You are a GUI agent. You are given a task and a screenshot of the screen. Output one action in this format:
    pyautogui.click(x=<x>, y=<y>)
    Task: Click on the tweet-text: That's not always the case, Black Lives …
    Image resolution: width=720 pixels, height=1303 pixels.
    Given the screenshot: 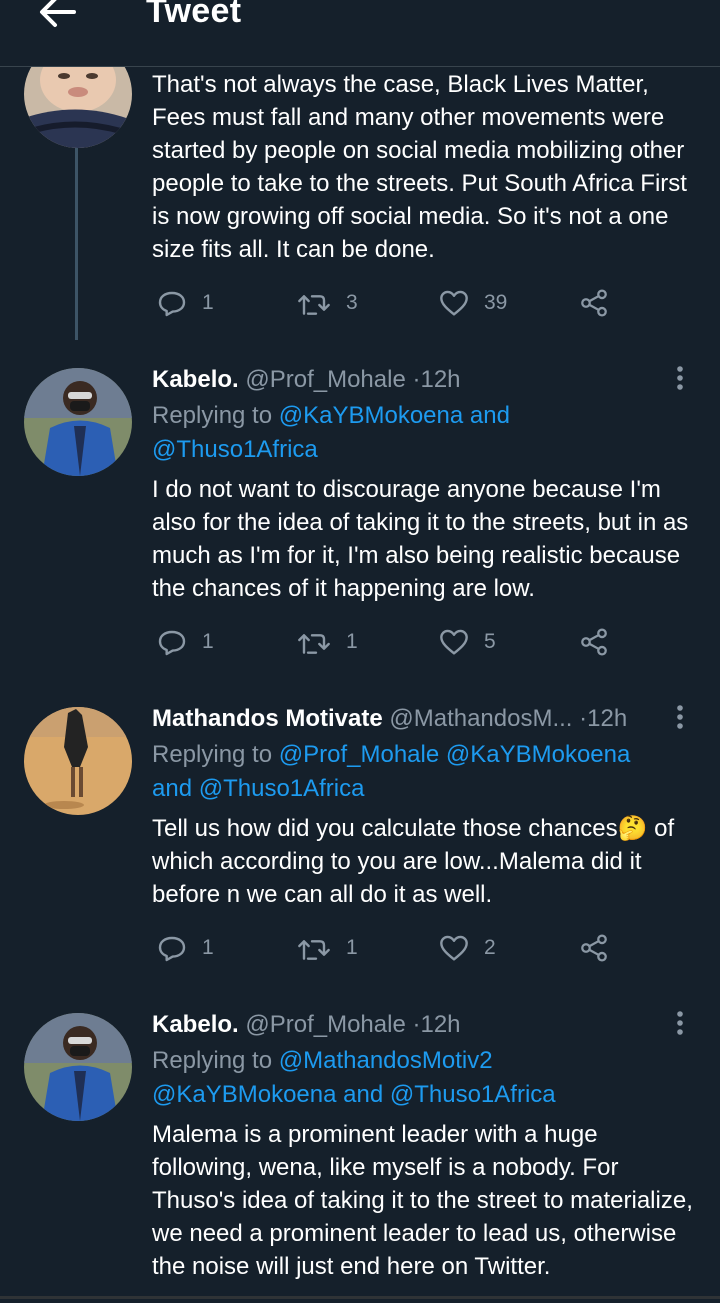 What is the action you would take?
    pyautogui.click(x=419, y=167)
    